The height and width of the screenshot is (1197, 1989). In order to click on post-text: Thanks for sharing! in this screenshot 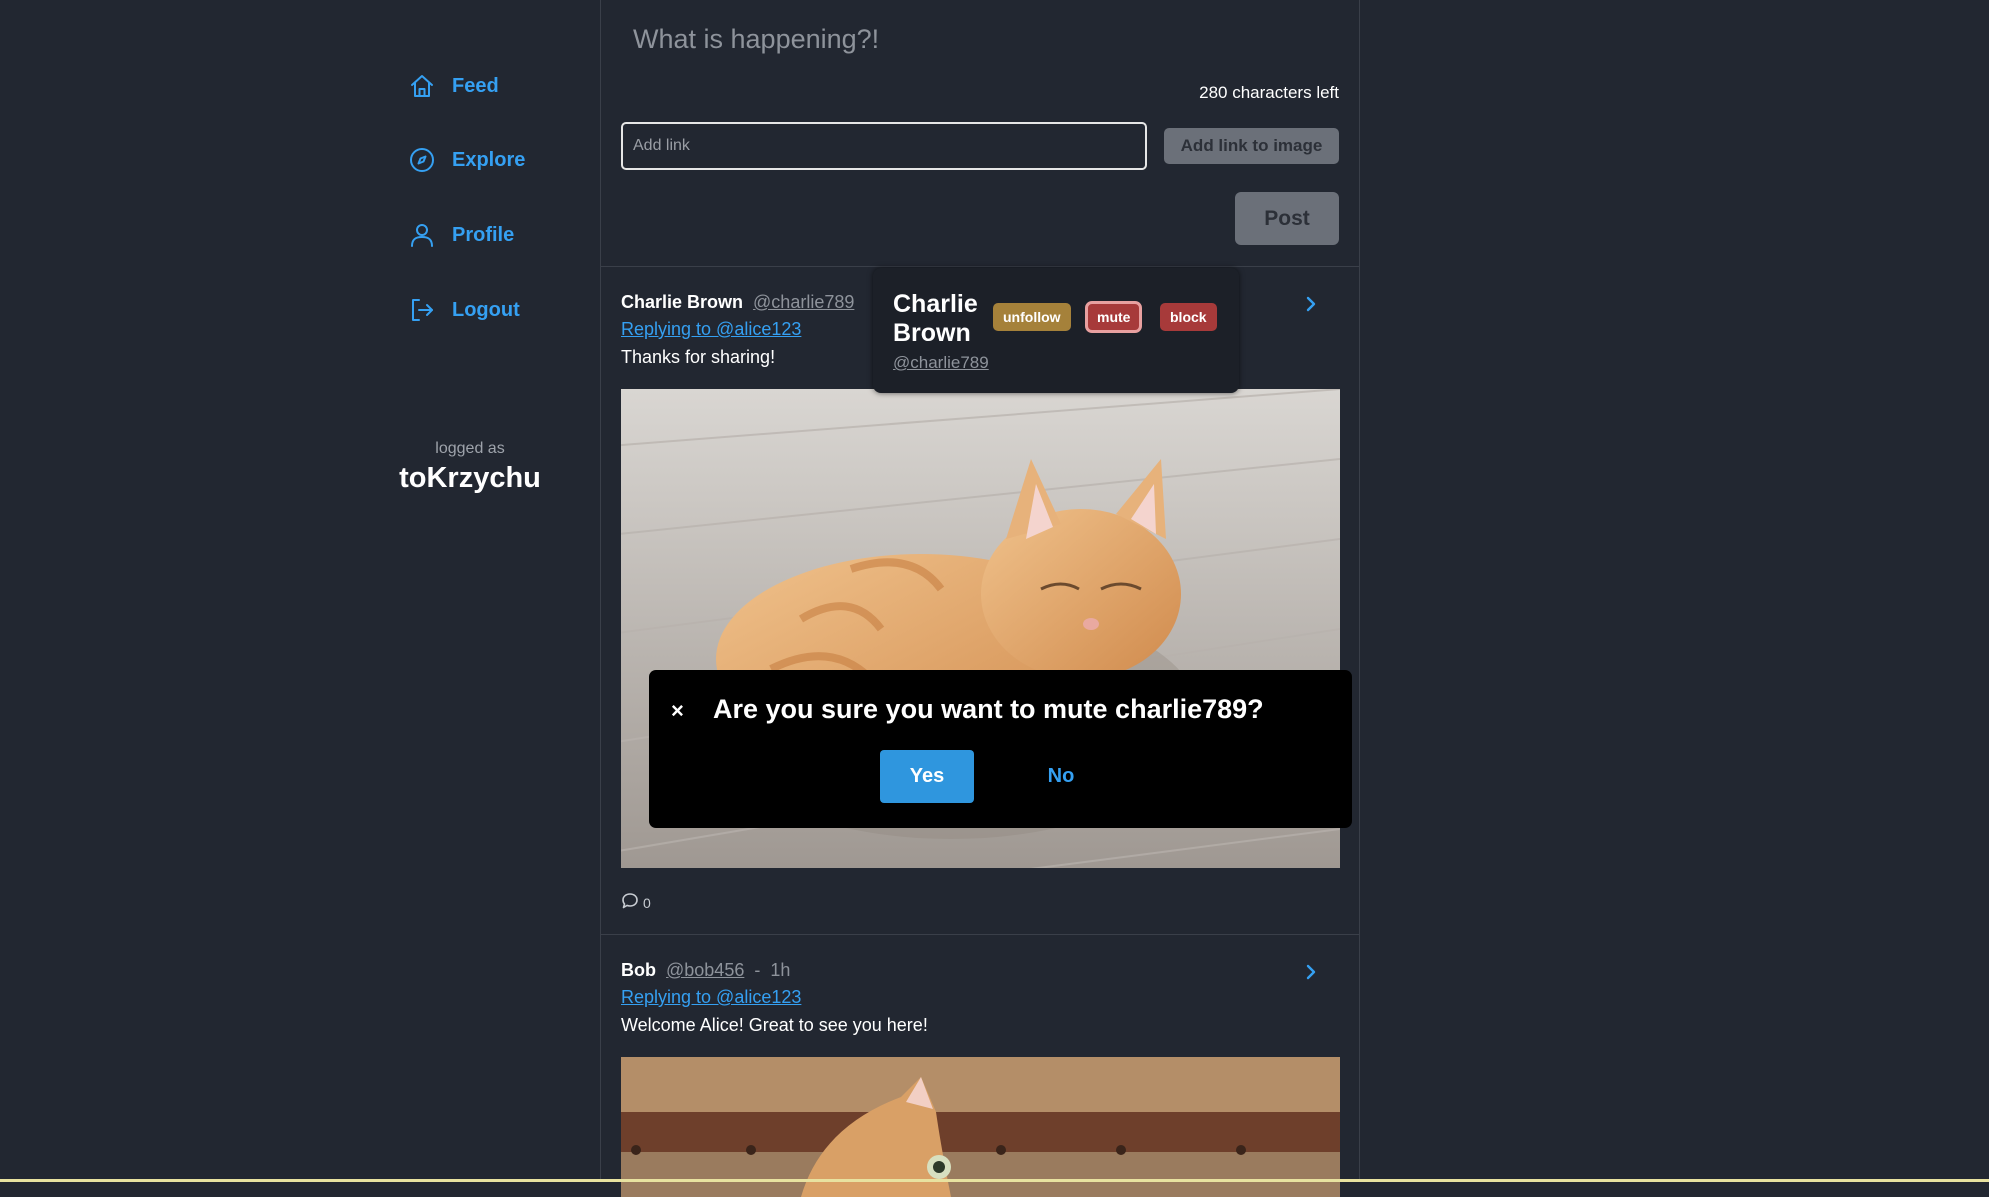, I will do `click(698, 357)`.